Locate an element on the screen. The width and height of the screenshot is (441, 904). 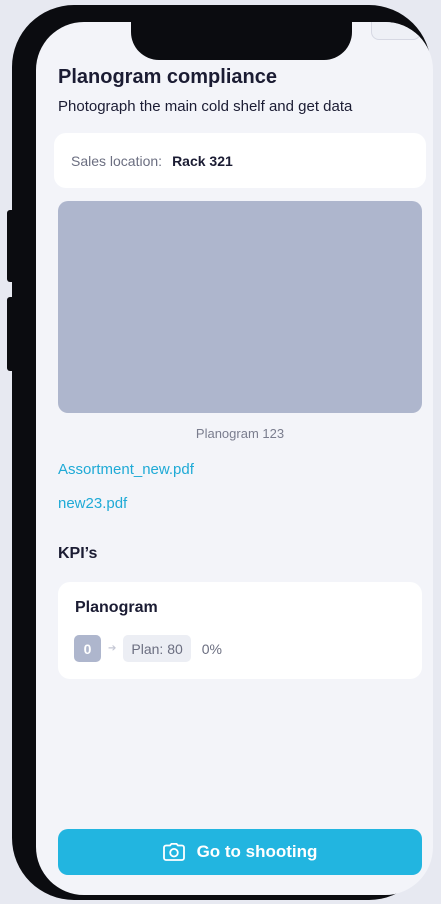
top-action-button is located at coordinates (396, 31).